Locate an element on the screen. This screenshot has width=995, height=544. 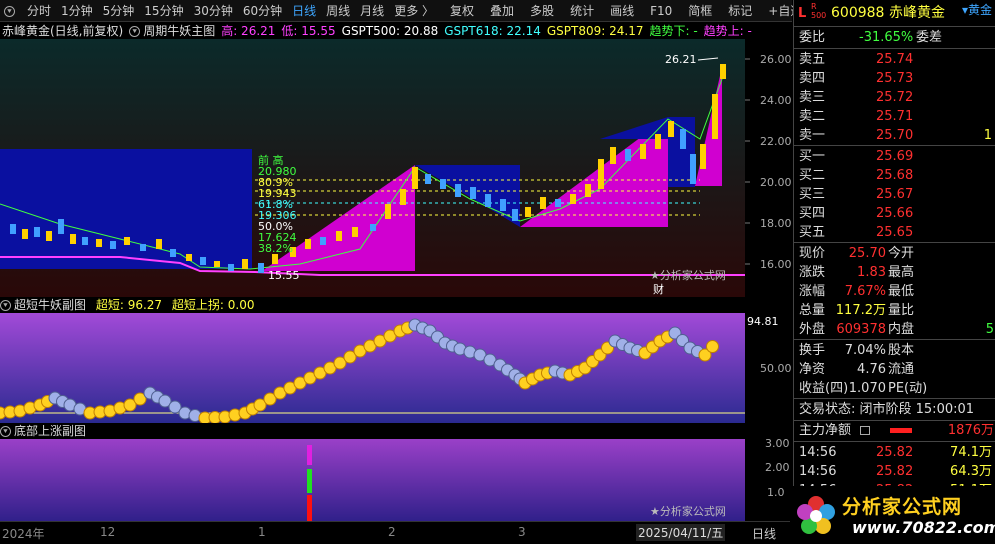
smiley-up-marker is located at coordinates (712, 346).